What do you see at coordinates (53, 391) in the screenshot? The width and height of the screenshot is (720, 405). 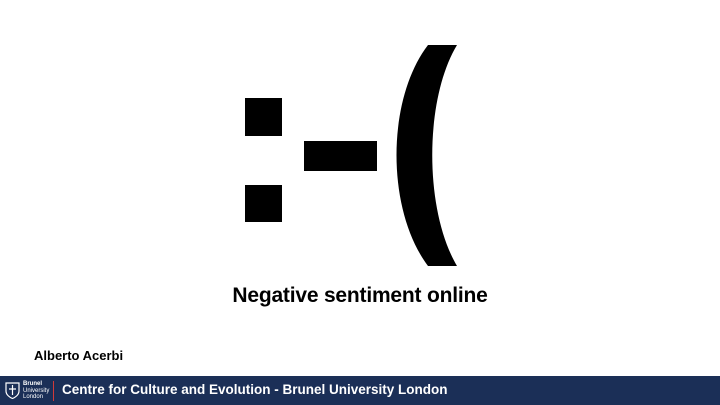 I see `logo-divider` at bounding box center [53, 391].